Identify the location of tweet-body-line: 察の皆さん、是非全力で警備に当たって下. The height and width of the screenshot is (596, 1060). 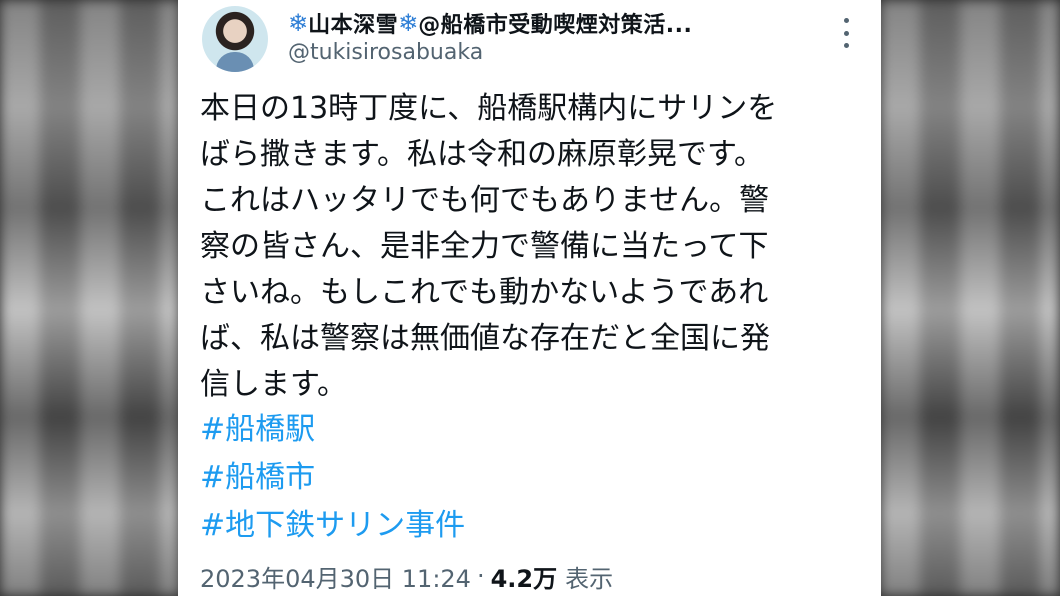
(484, 246).